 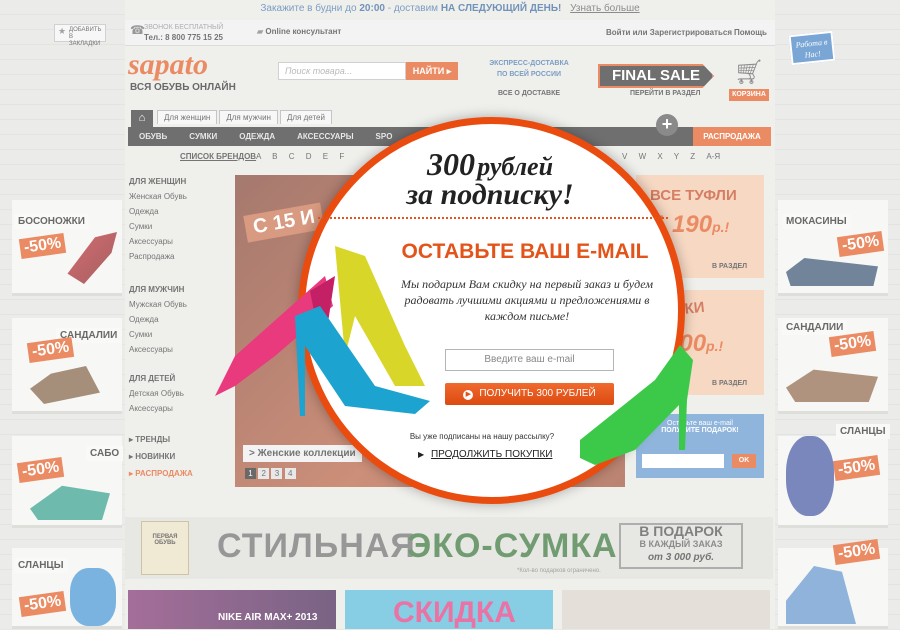 I want to click on popup-title-line-2: за подписку!, so click(x=490, y=194).